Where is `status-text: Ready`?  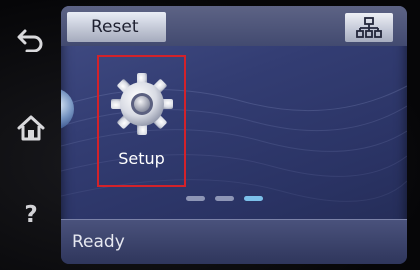
status-text: Ready is located at coordinates (98, 242).